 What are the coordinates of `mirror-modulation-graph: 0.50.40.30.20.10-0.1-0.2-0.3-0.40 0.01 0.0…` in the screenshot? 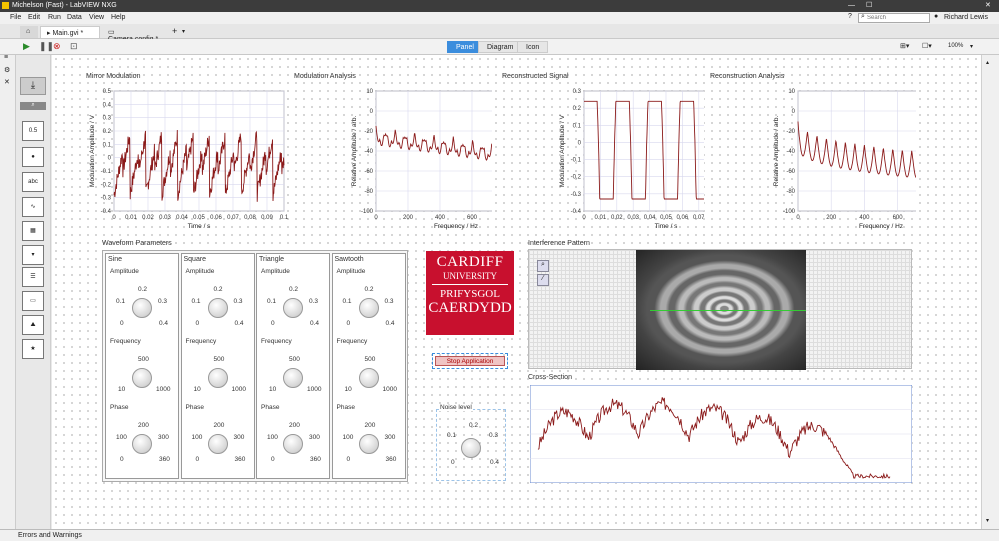 It's located at (172, 161).